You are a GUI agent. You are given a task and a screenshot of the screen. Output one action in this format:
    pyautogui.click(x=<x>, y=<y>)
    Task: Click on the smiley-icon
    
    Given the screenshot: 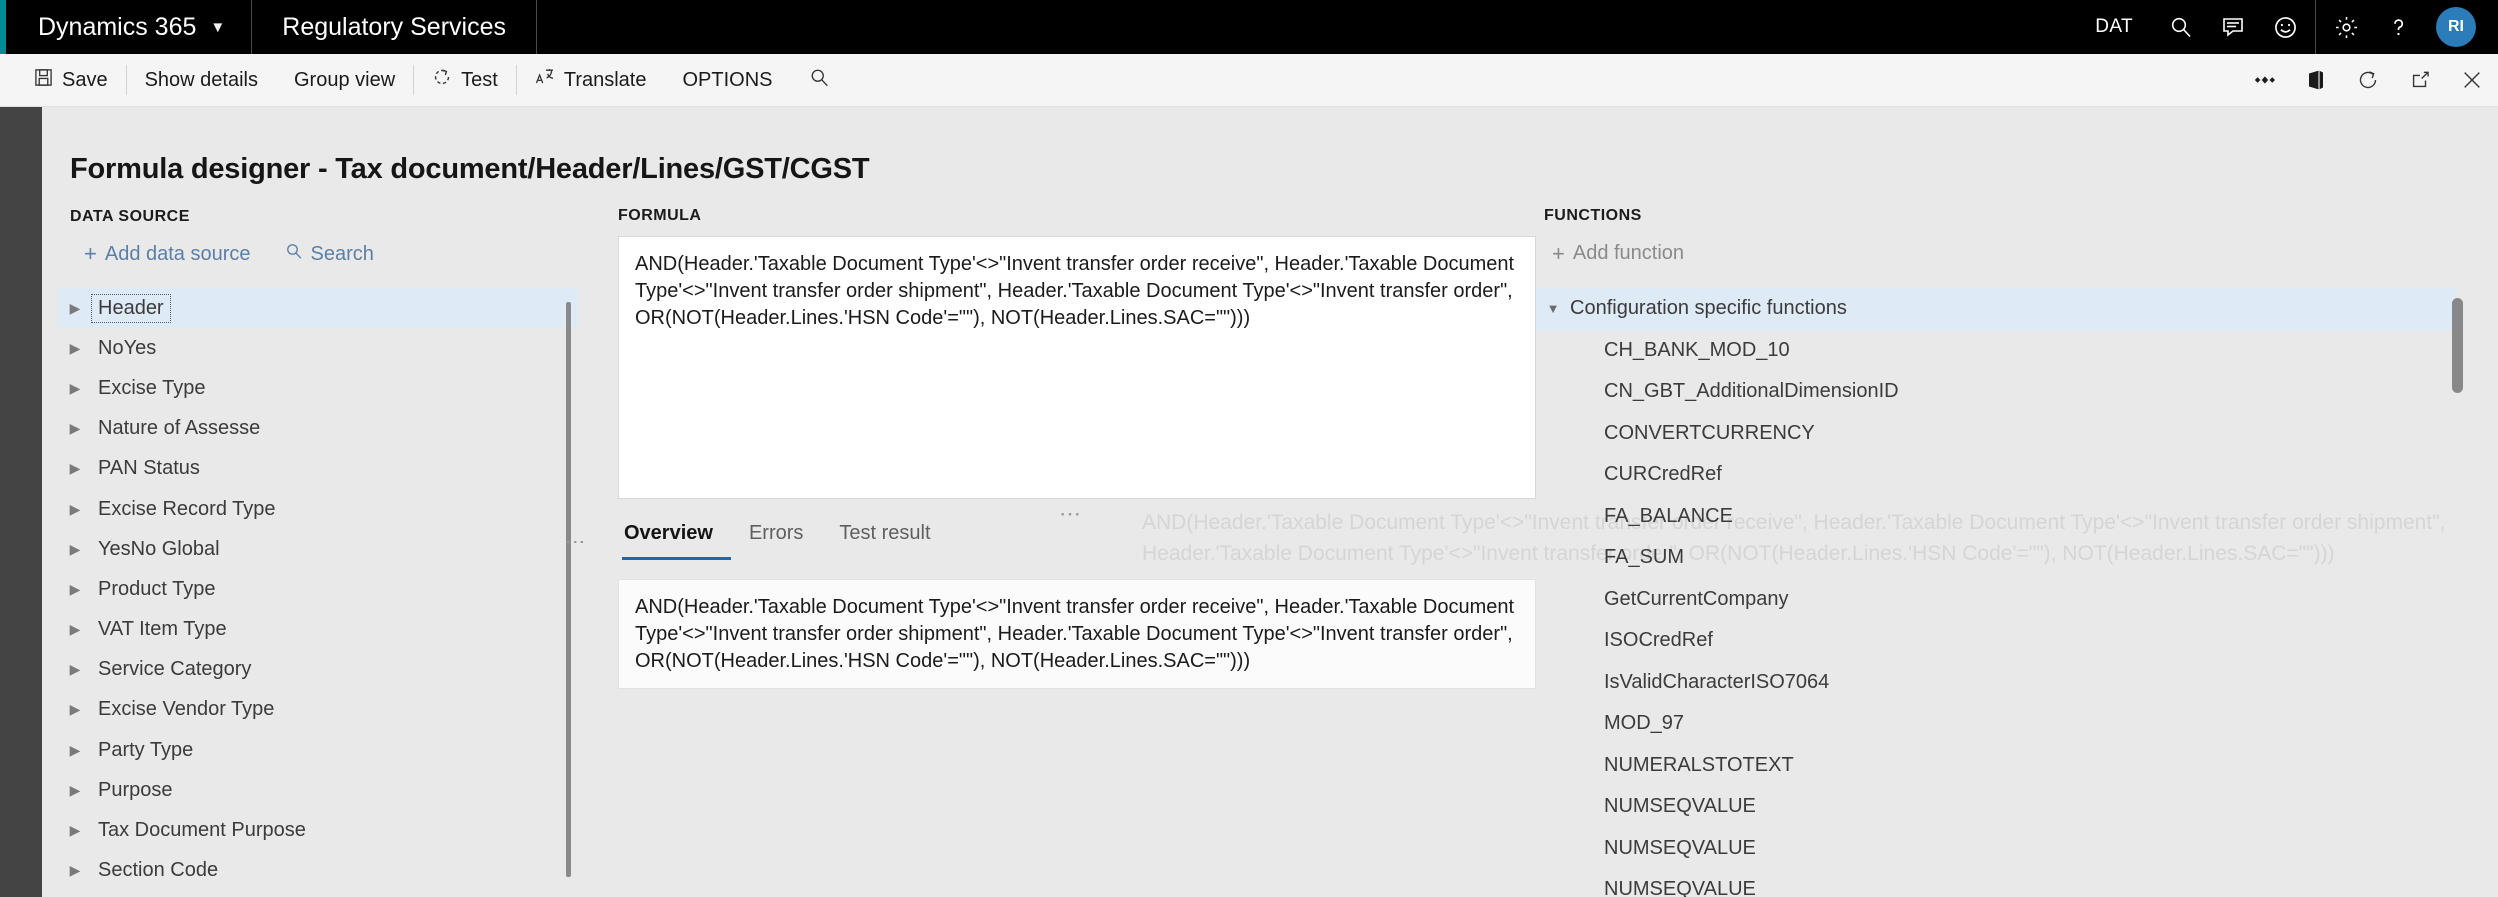 What is the action you would take?
    pyautogui.click(x=2285, y=27)
    